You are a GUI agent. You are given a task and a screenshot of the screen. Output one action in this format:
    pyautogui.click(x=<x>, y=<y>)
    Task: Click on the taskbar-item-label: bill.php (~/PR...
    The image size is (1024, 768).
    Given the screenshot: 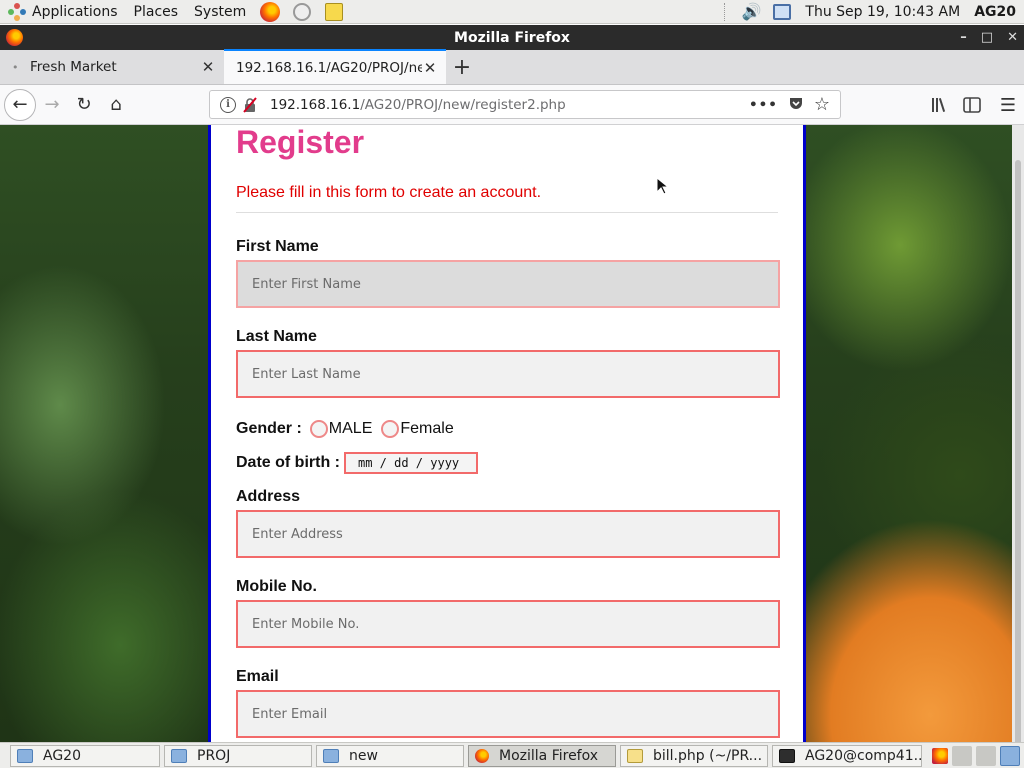 What is the action you would take?
    pyautogui.click(x=708, y=755)
    